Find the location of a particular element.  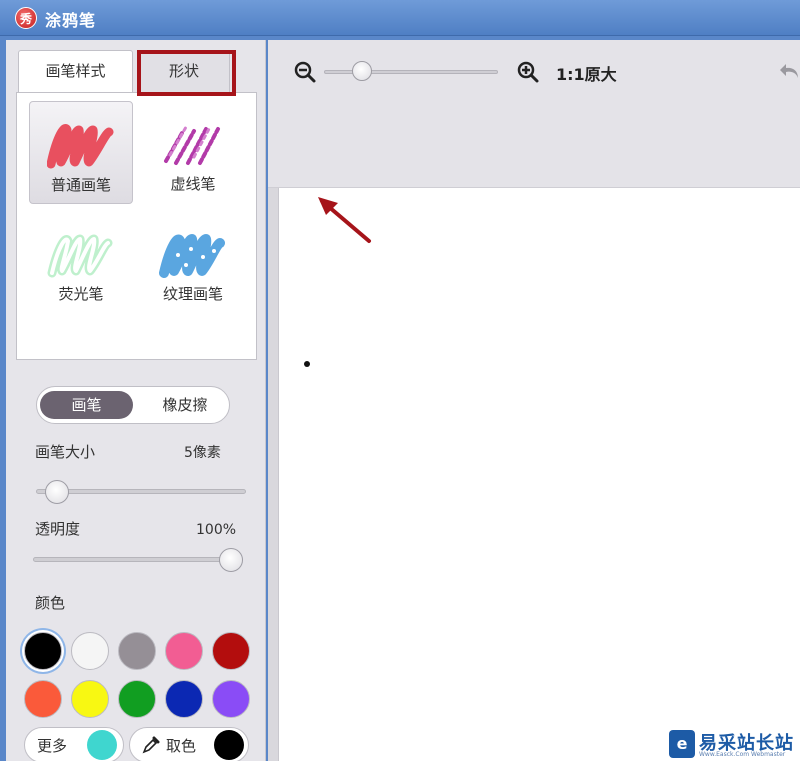

brush-label-highlighter: 荧光笔 is located at coordinates (81, 294).